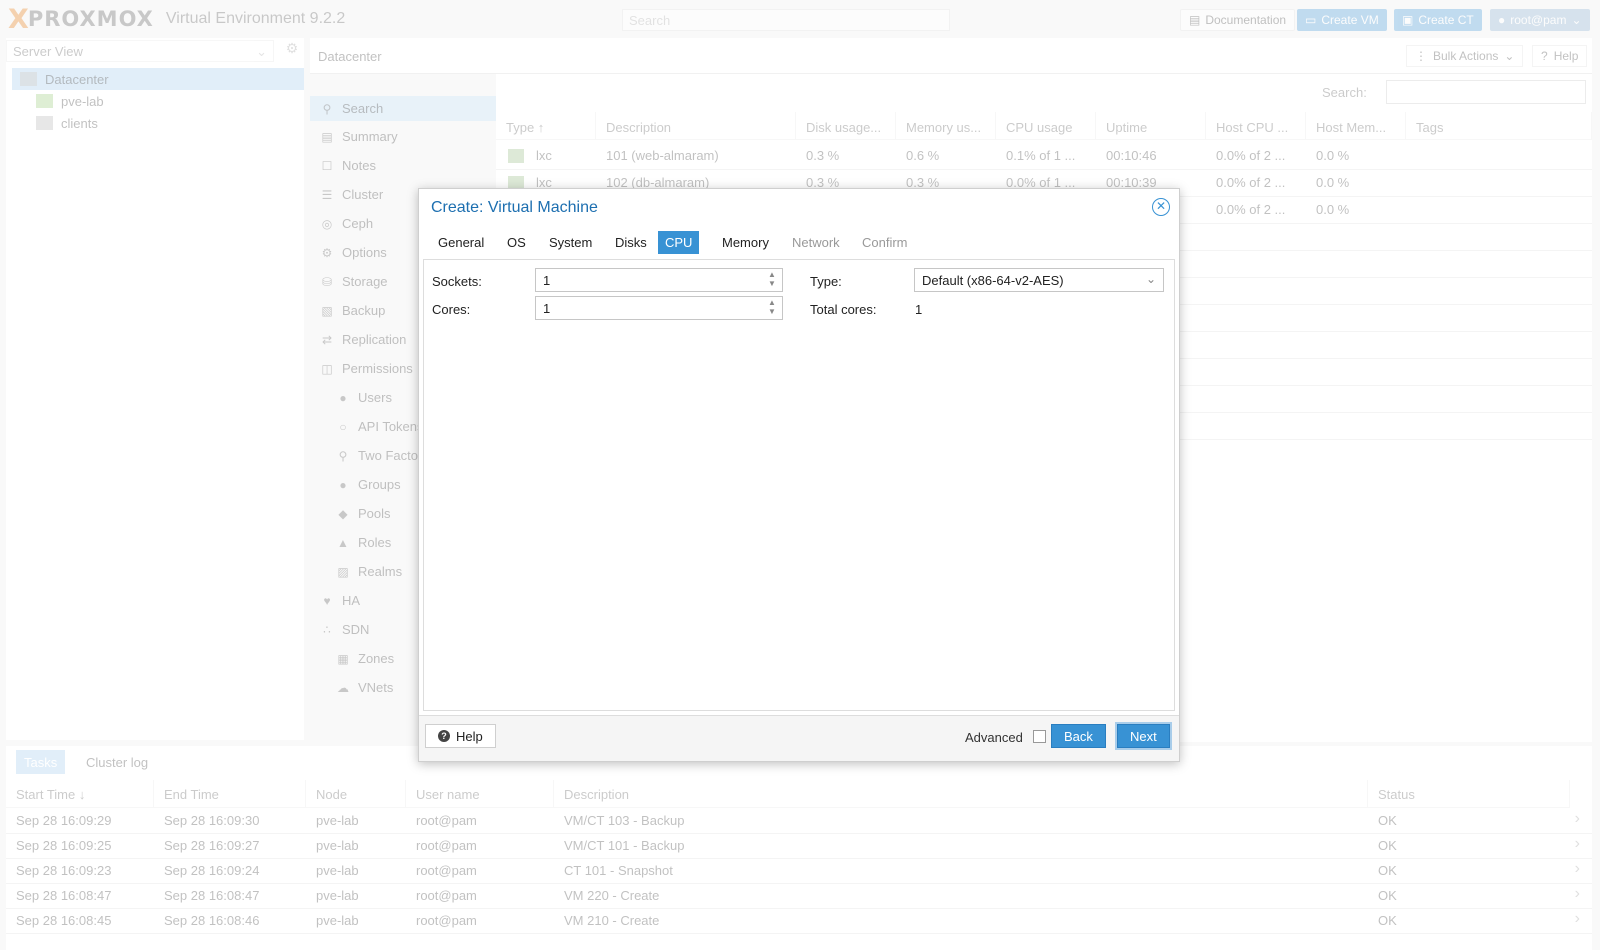 The image size is (1600, 950). Describe the element at coordinates (885, 242) in the screenshot. I see `tab-confirm: Confirm` at that location.